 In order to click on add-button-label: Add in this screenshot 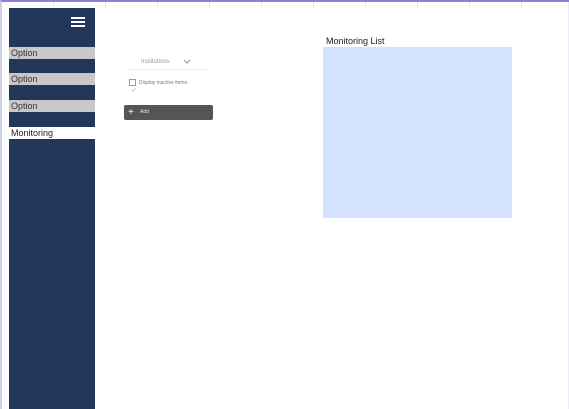, I will do `click(144, 112)`.